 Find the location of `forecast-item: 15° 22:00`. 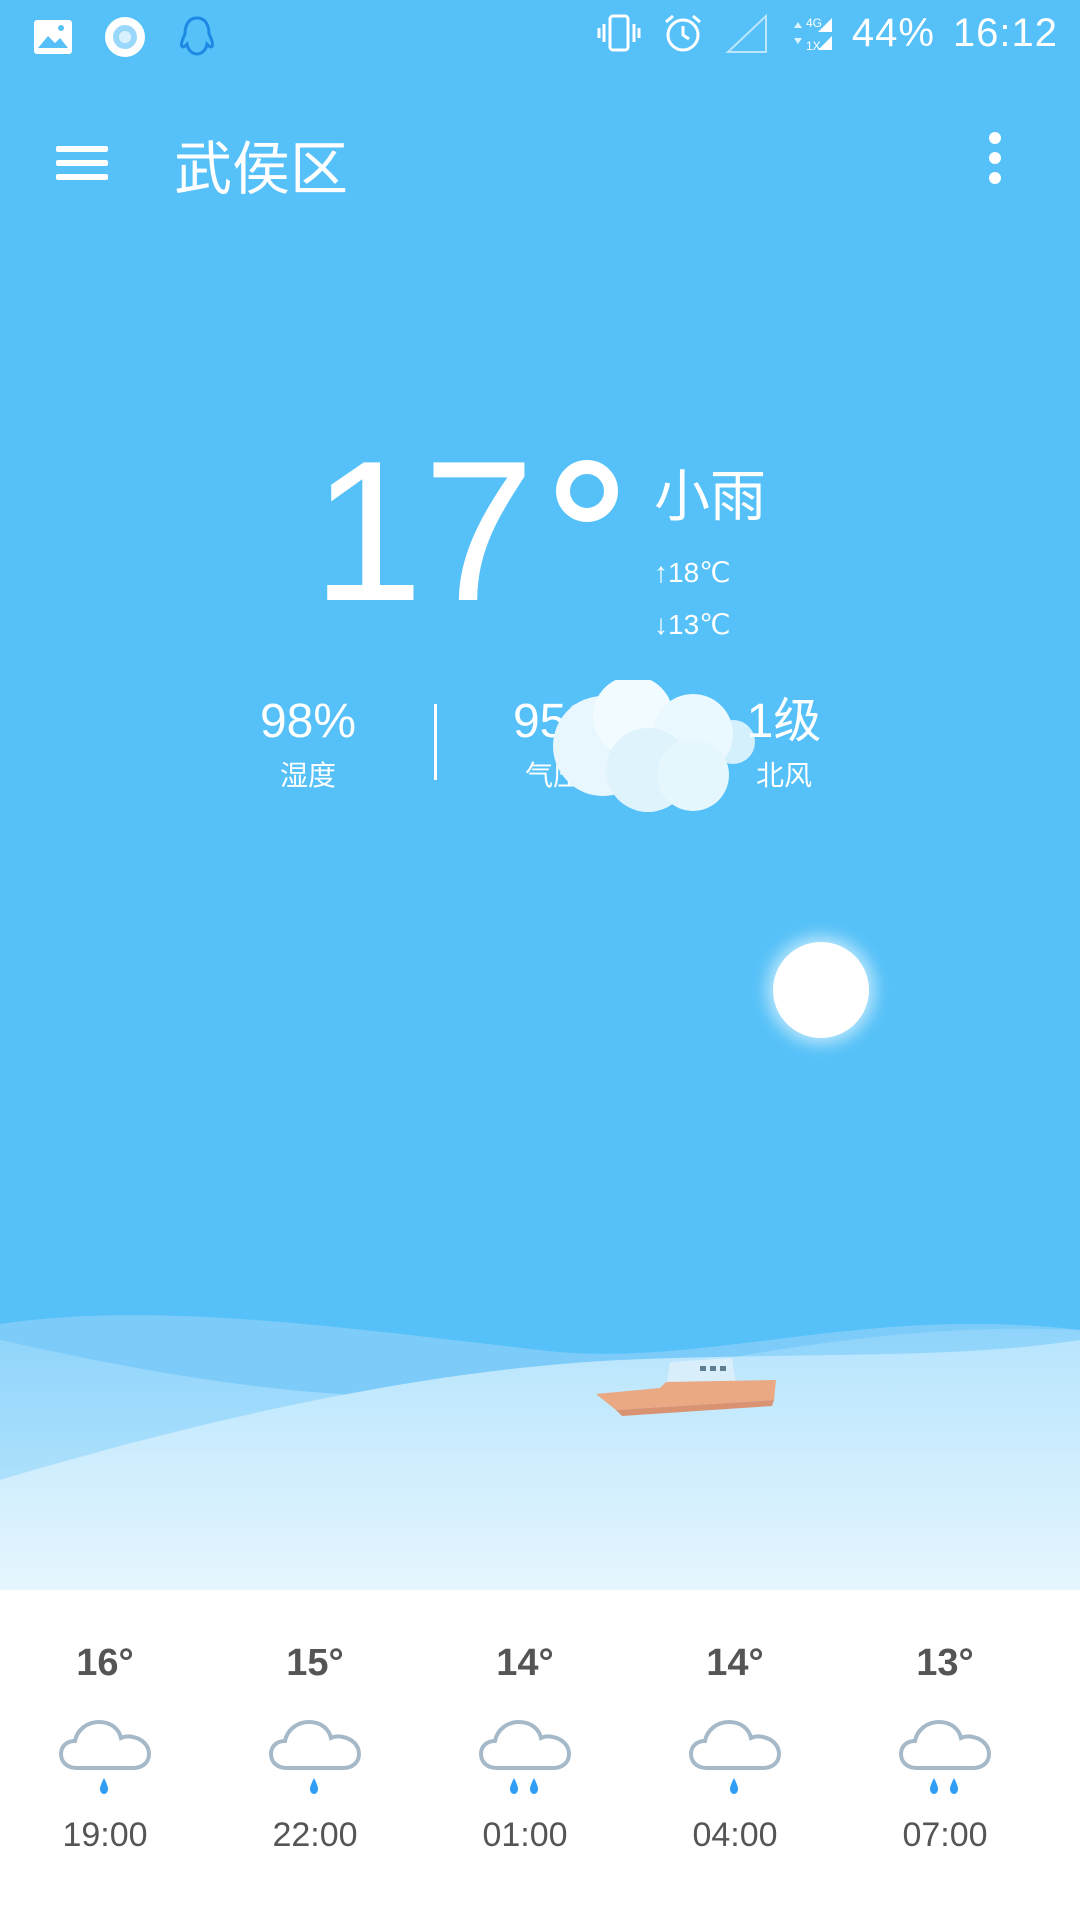

forecast-item: 15° 22:00 is located at coordinates (315, 1747).